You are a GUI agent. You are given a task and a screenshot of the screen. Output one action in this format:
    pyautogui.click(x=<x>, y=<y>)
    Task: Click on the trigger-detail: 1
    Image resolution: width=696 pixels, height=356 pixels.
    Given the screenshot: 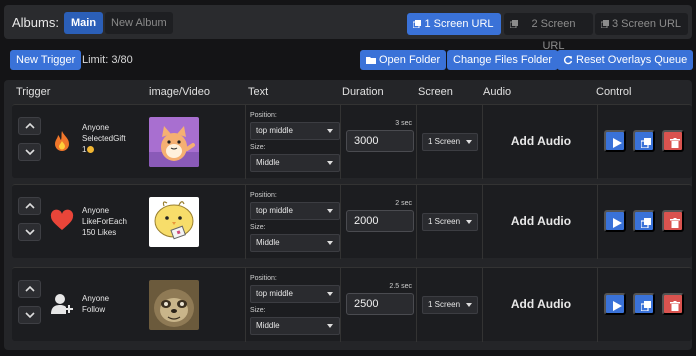 What is the action you would take?
    pyautogui.click(x=104, y=149)
    